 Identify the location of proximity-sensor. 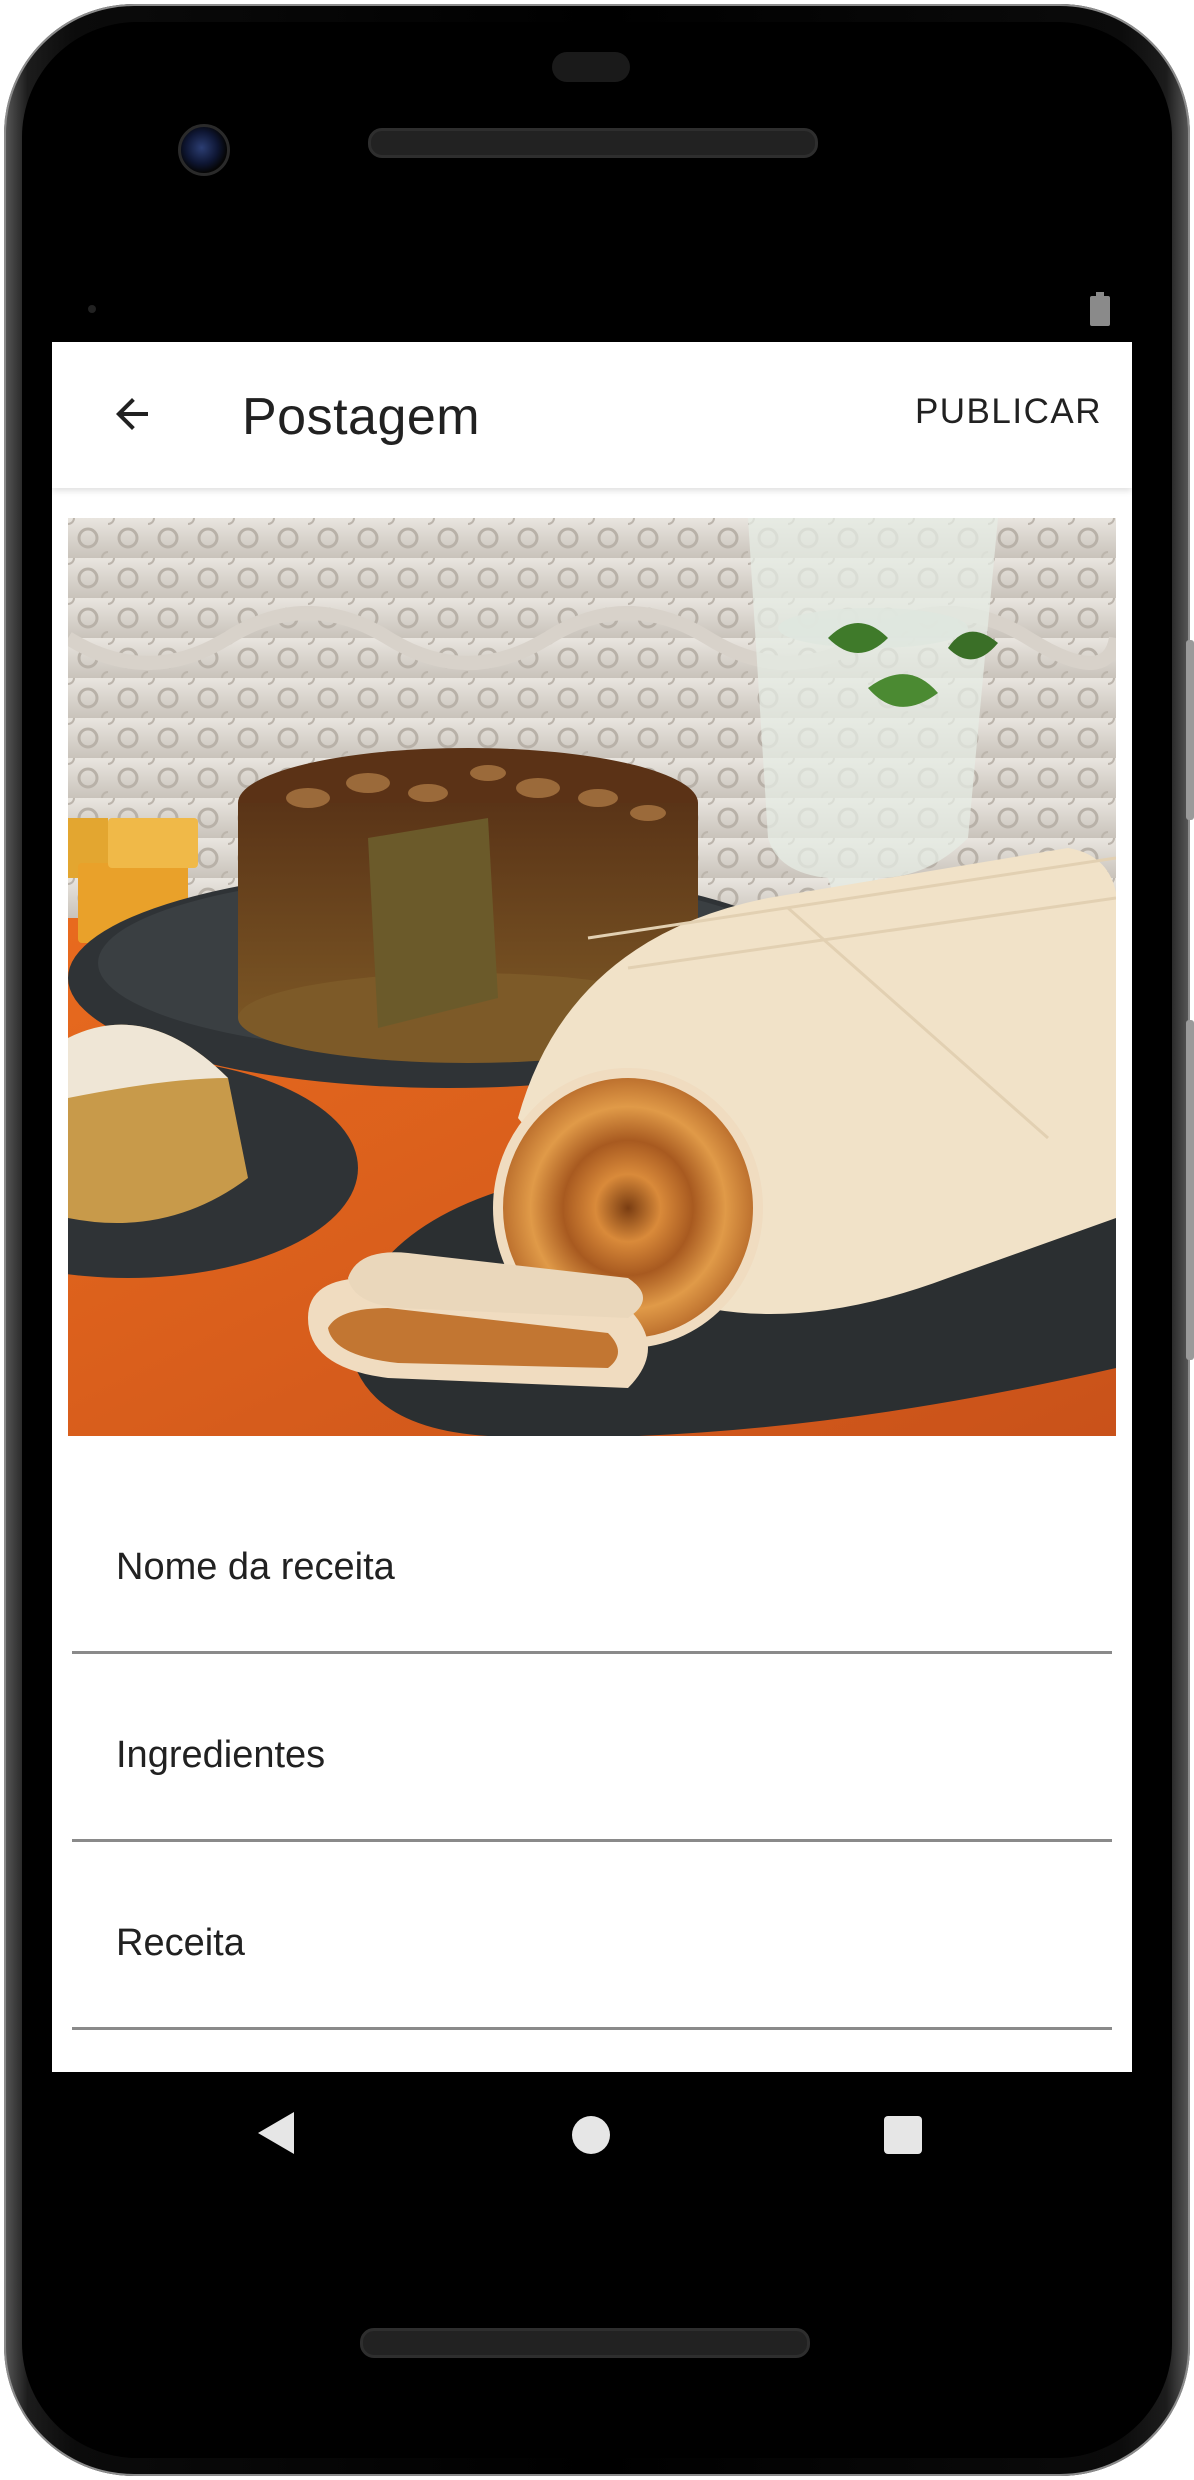
(92, 309).